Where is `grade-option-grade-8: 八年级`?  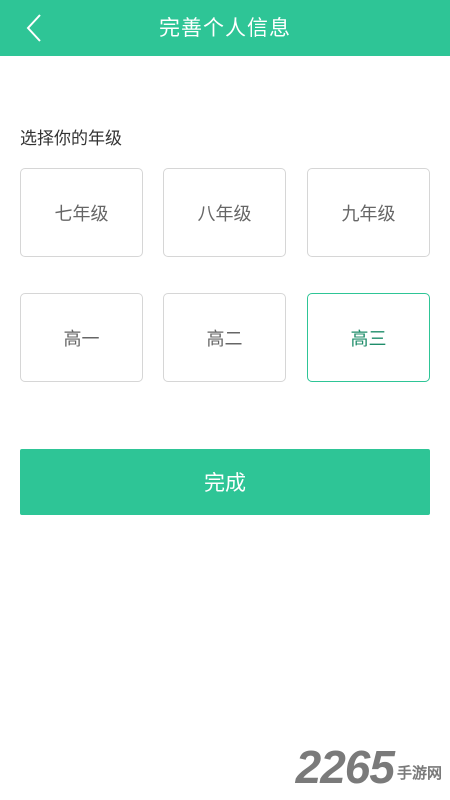 grade-option-grade-8: 八年级 is located at coordinates (224, 212).